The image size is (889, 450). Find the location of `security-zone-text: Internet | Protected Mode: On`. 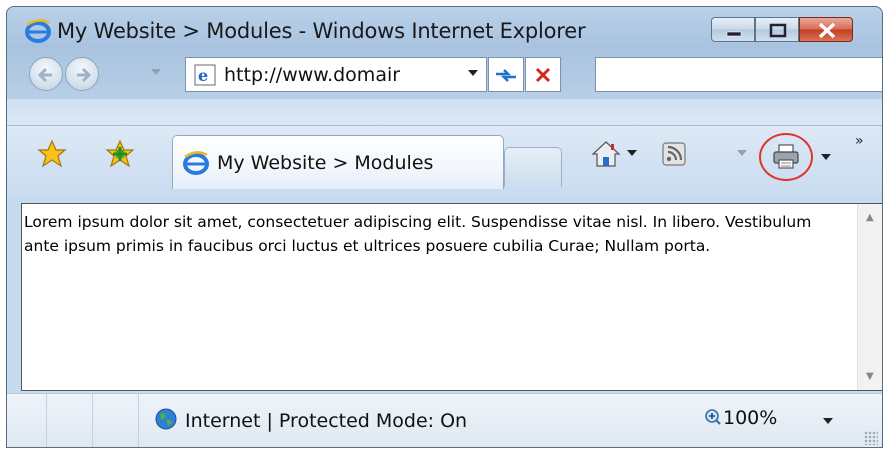

security-zone-text: Internet | Protected Mode: On is located at coordinates (326, 421).